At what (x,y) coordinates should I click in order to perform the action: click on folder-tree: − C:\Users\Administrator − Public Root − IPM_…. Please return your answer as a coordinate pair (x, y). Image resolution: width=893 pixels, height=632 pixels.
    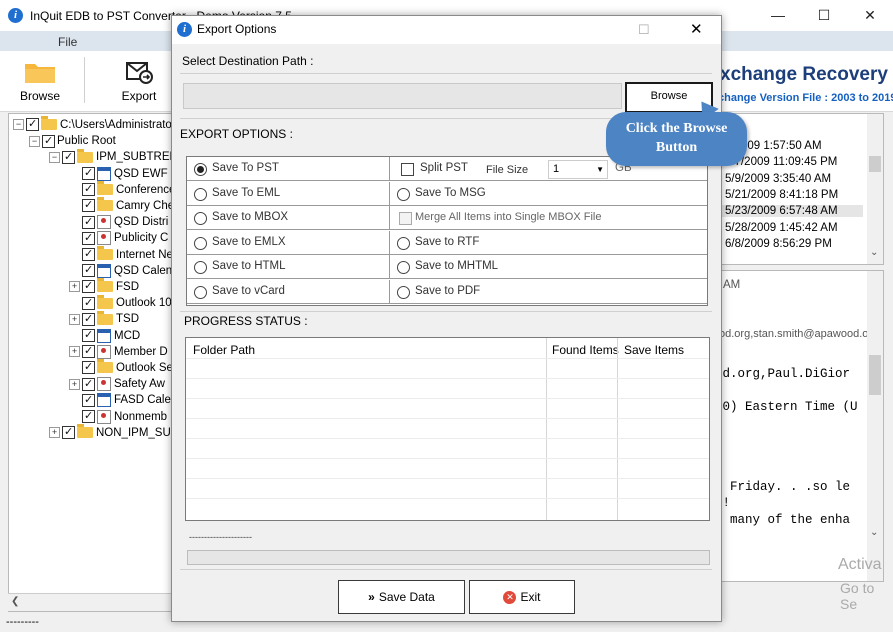
    Looking at the image, I should click on (91, 362).